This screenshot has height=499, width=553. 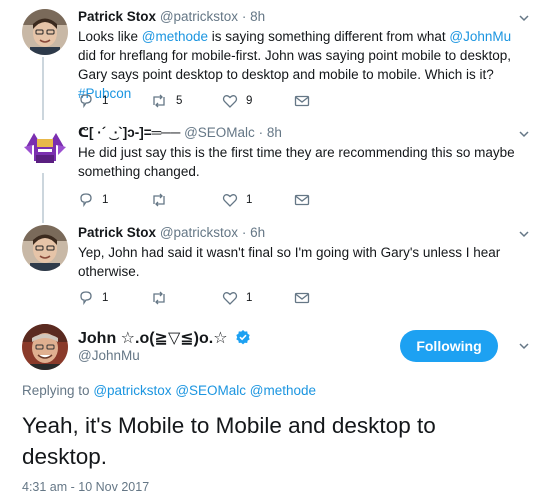 What do you see at coordinates (257, 232) in the screenshot?
I see `timestamp: 6h` at bounding box center [257, 232].